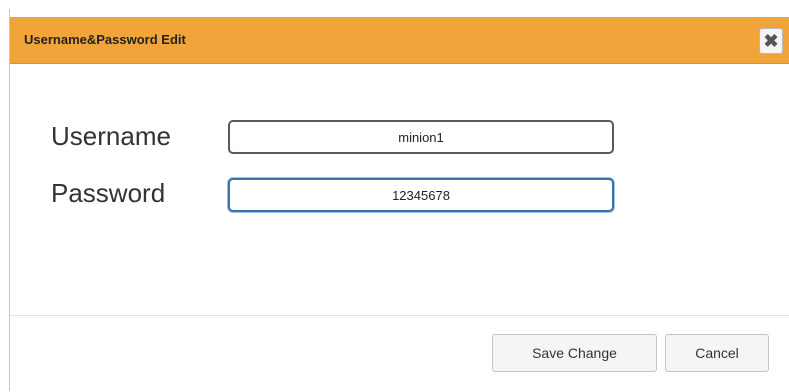  What do you see at coordinates (399, 315) in the screenshot?
I see `footer-divider` at bounding box center [399, 315].